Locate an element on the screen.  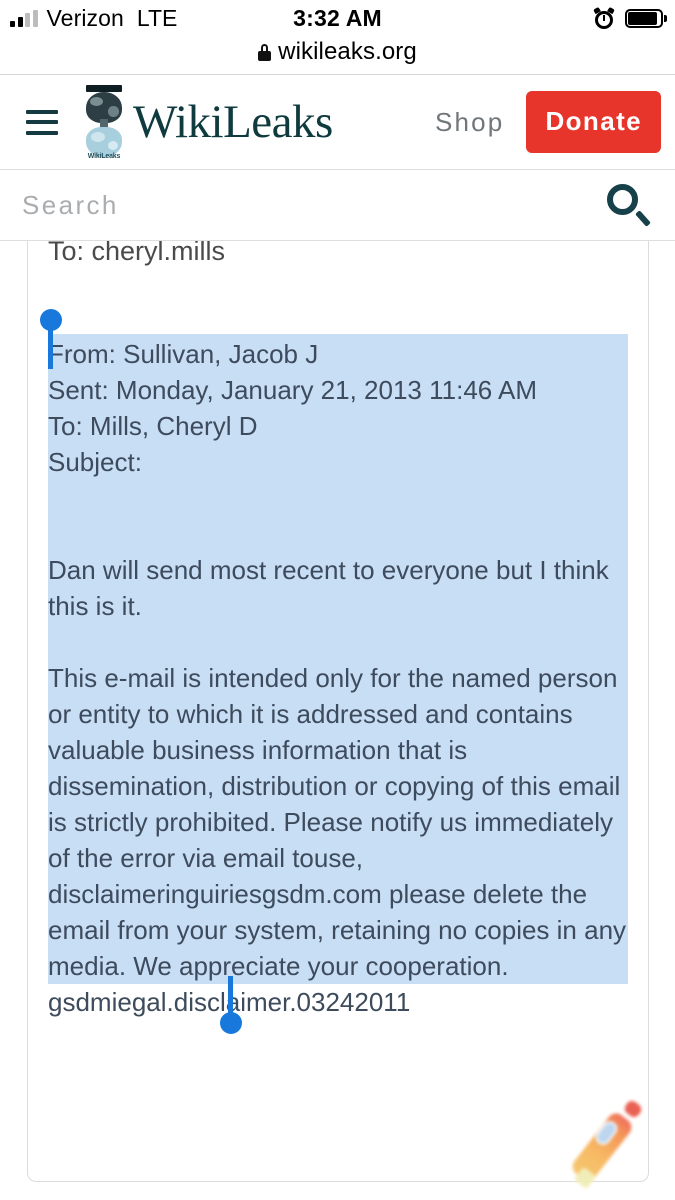
search-magnifier-icon is located at coordinates (628, 206).